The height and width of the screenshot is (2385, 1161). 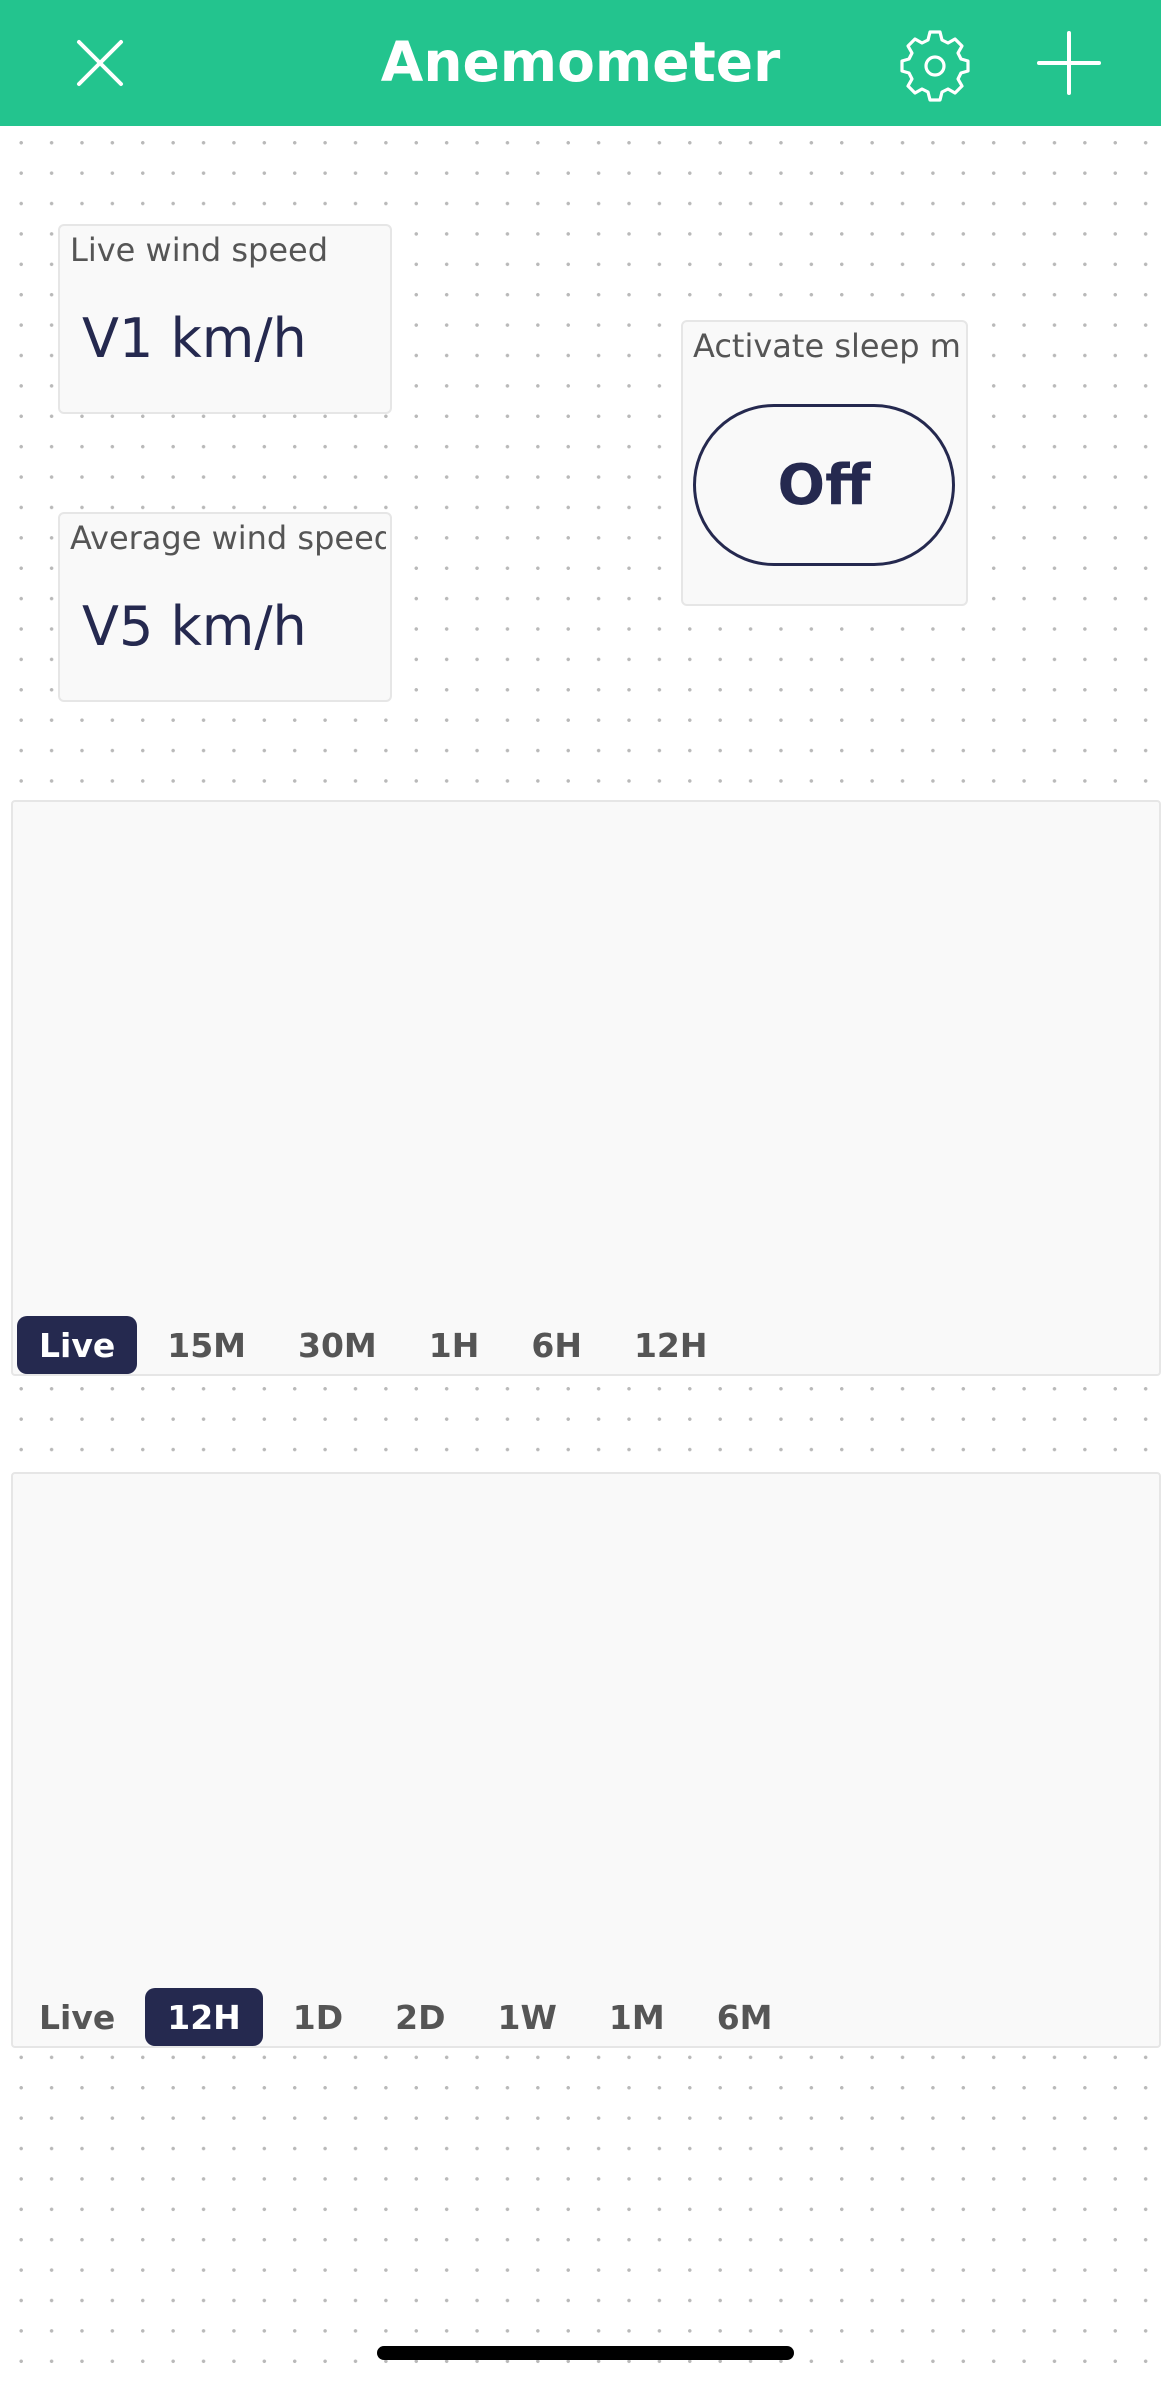 What do you see at coordinates (556, 1345) in the screenshot?
I see `period-tab-6h: 6H` at bounding box center [556, 1345].